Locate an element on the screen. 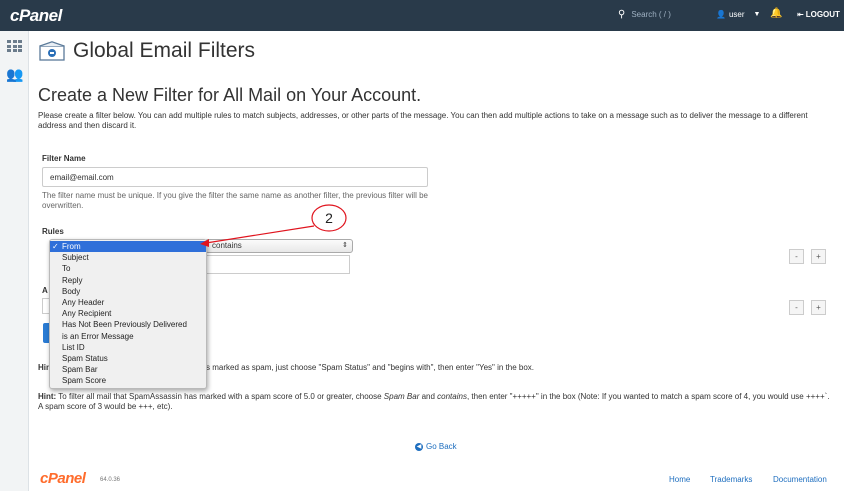 This screenshot has width=844, height=491. remove-action-button: - is located at coordinates (796, 307).